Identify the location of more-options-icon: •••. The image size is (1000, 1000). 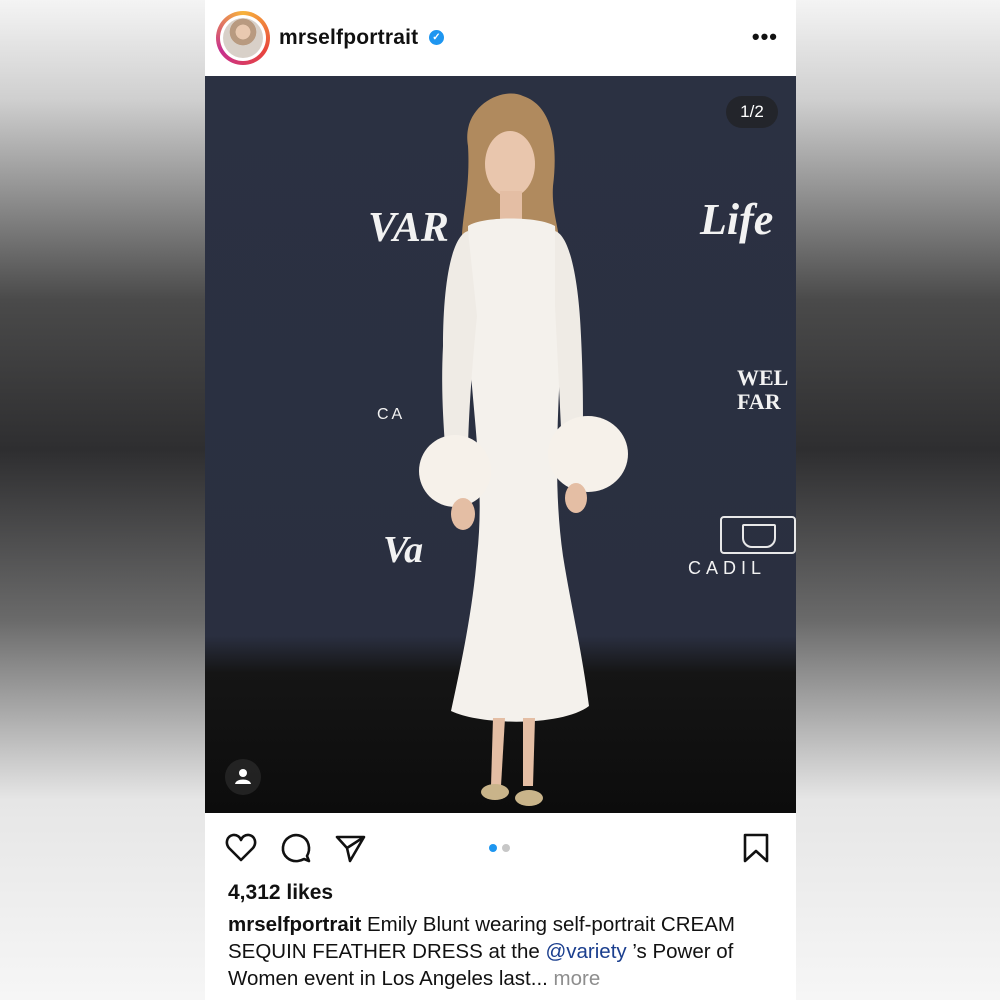
(765, 37).